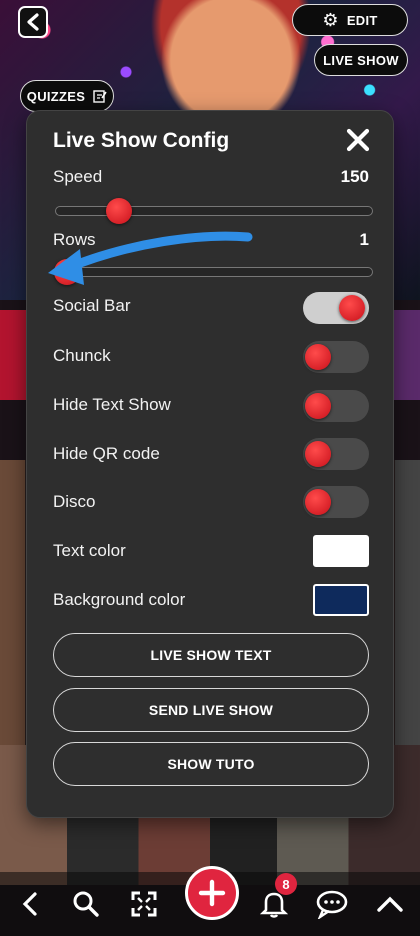  I want to click on edit-button: ⚙ EDIT, so click(350, 20).